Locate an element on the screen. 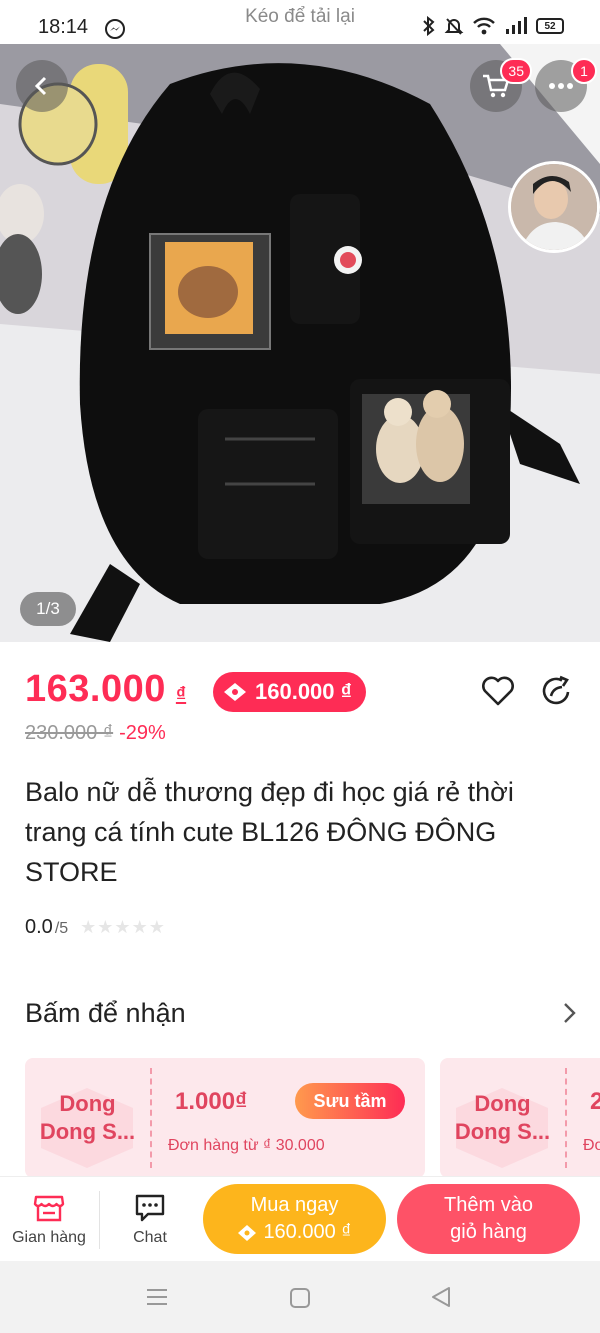 The width and height of the screenshot is (600, 1333). share-icon is located at coordinates (557, 691).